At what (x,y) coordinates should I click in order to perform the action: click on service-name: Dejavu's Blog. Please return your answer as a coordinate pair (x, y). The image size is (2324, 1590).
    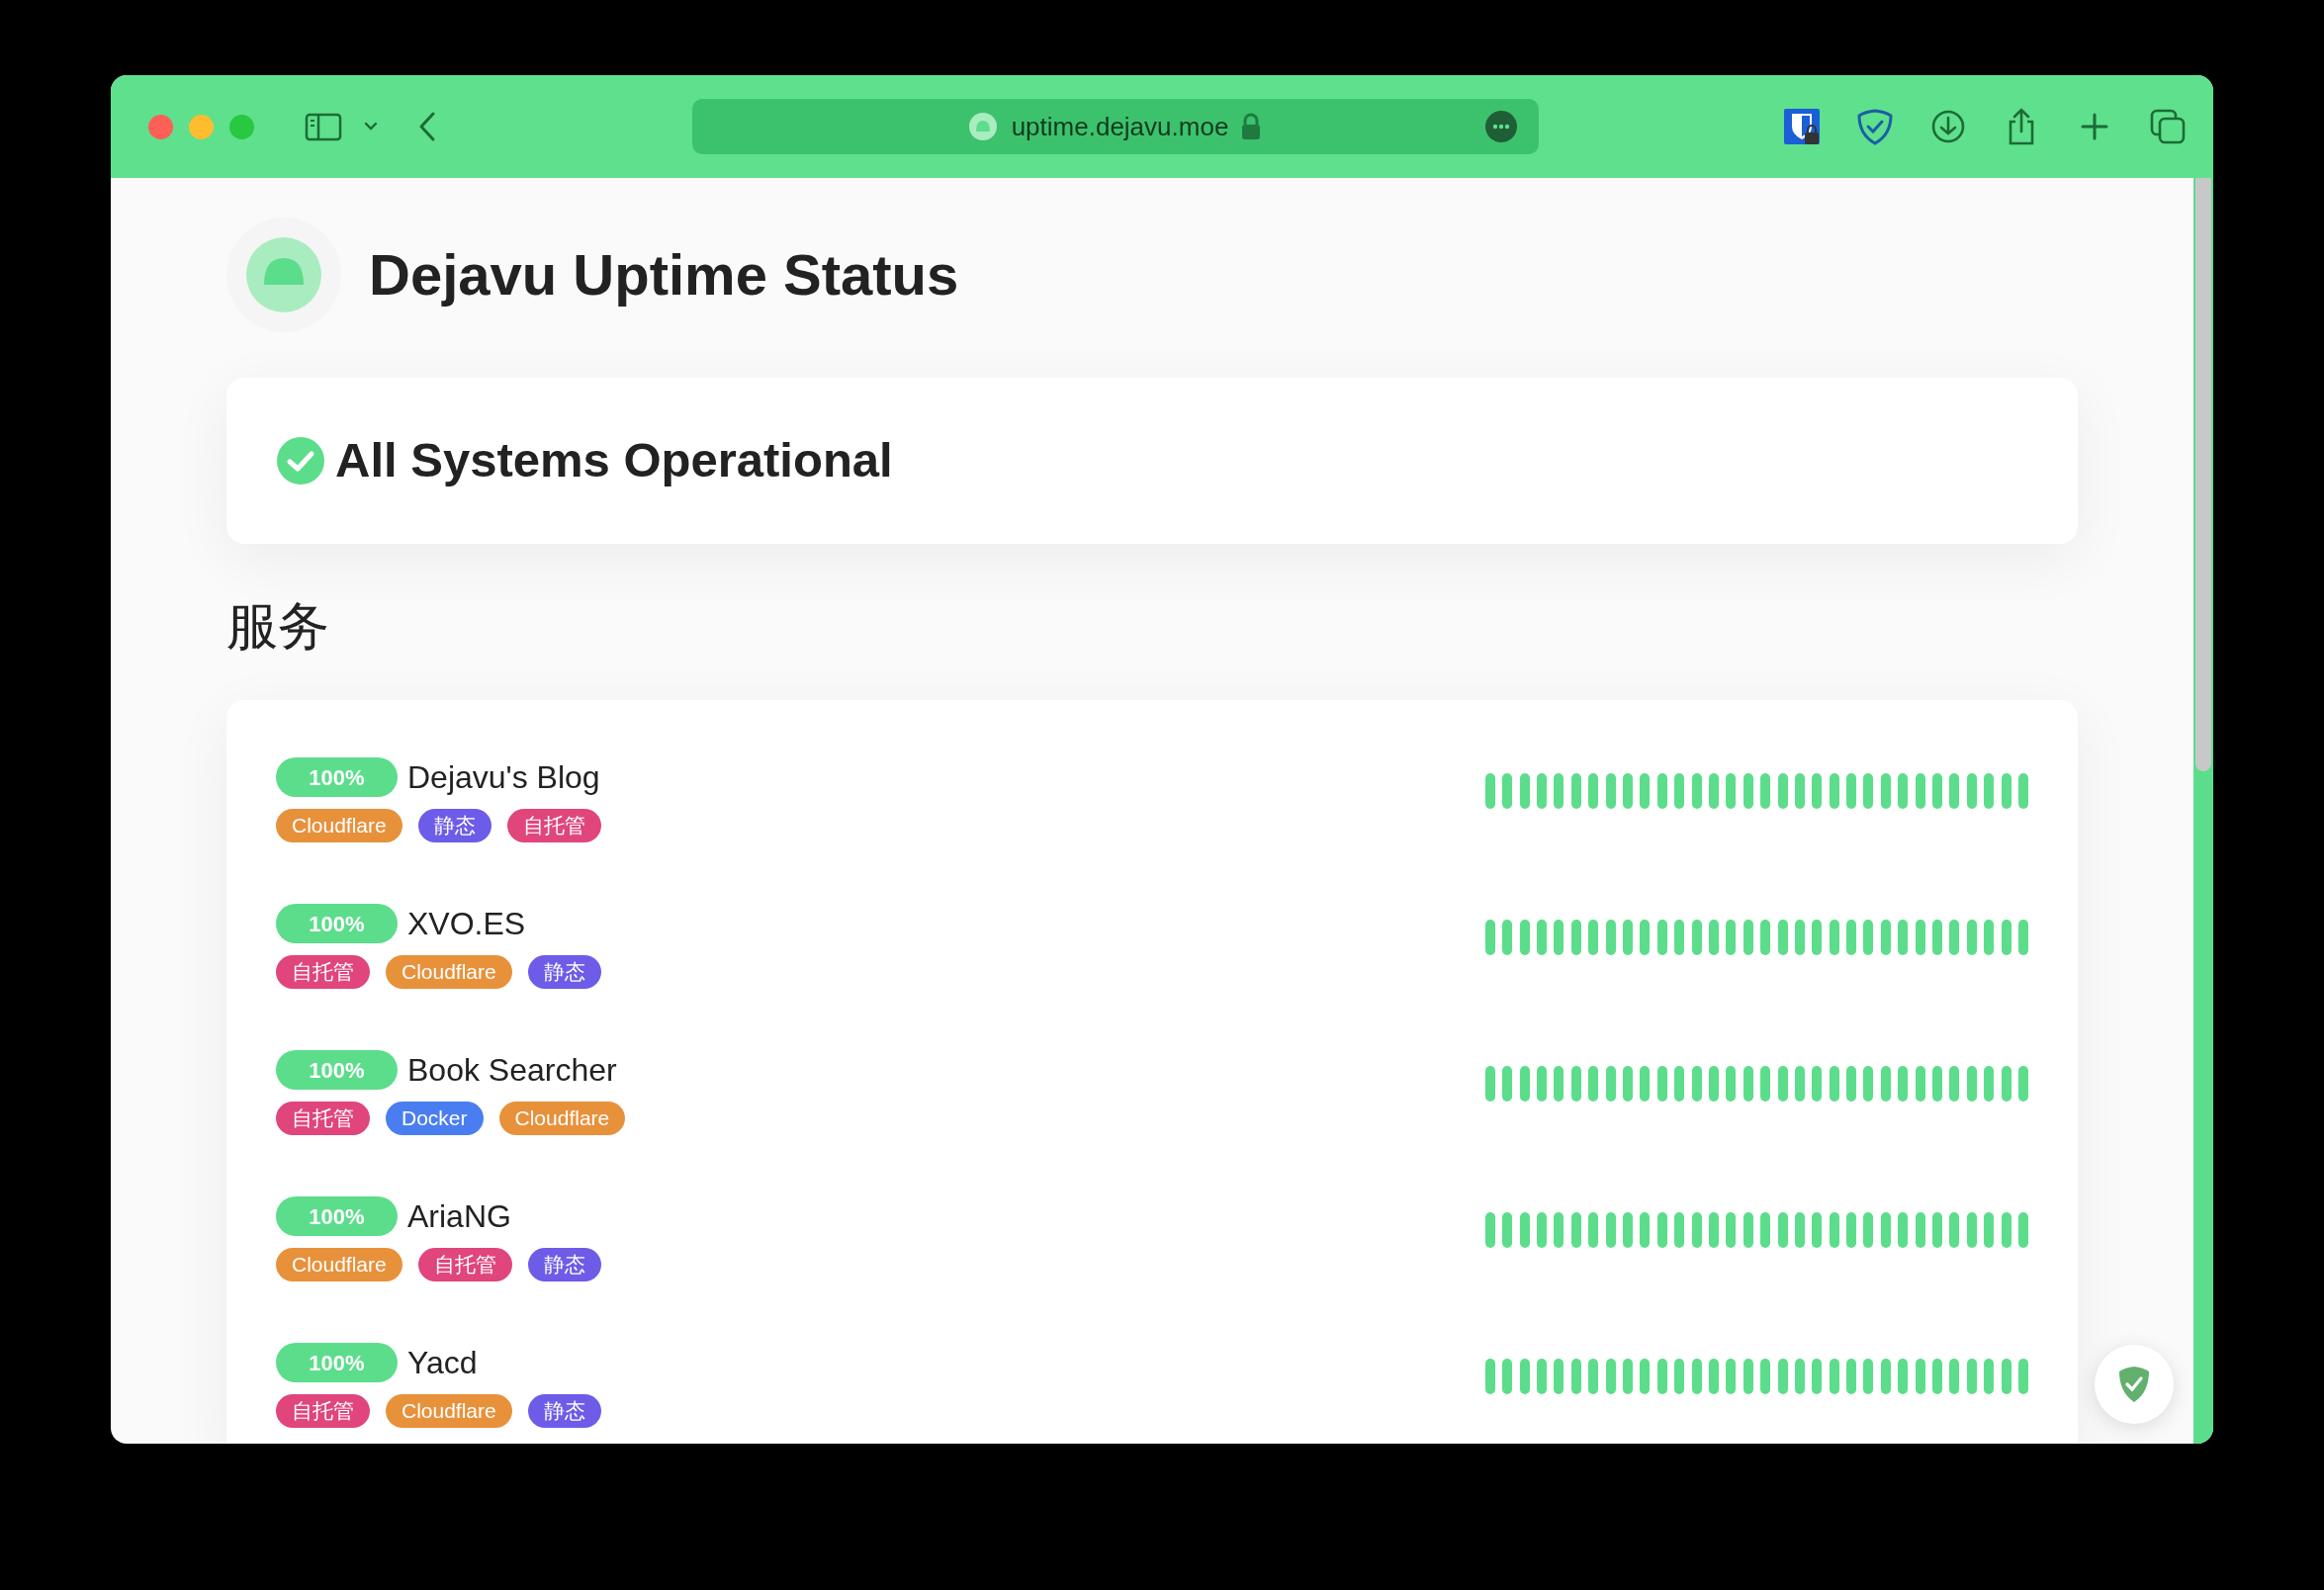
    Looking at the image, I should click on (503, 777).